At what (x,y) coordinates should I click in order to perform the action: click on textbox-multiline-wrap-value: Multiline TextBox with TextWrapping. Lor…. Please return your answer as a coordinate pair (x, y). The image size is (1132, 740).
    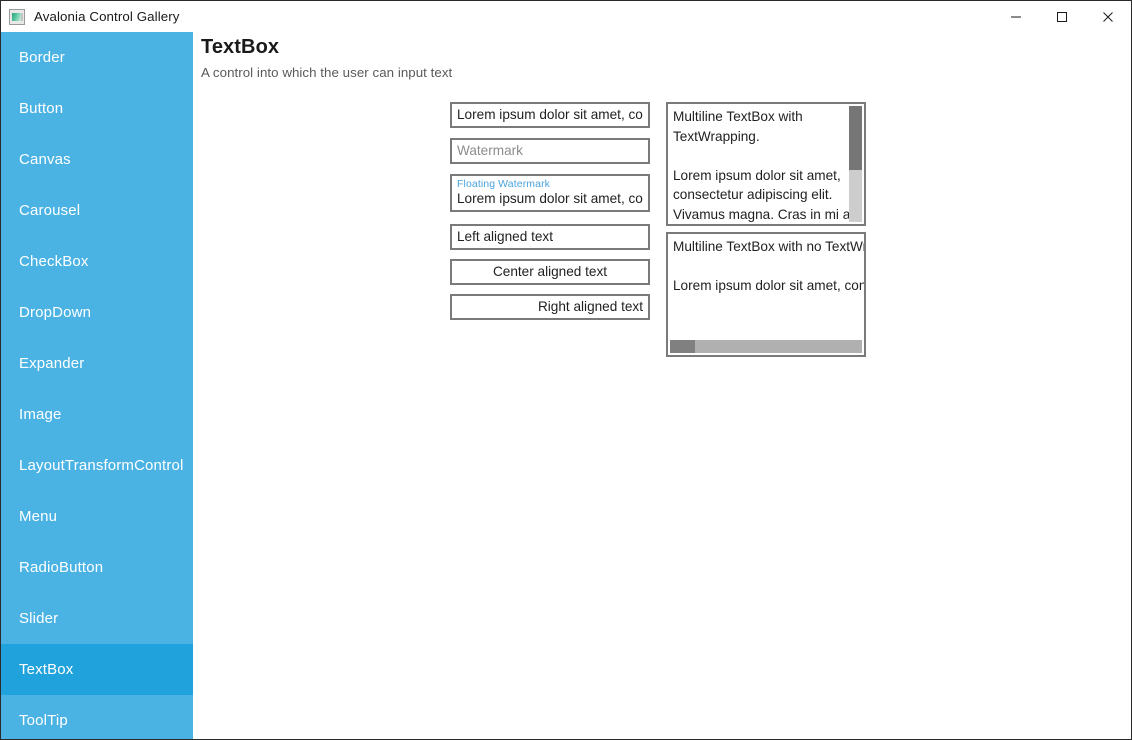
    Looking at the image, I should click on (763, 165).